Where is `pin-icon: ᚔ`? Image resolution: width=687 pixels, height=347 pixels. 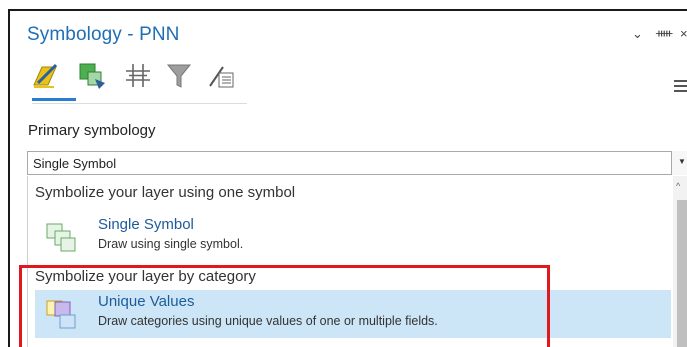 pin-icon: ᚔ is located at coordinates (664, 33).